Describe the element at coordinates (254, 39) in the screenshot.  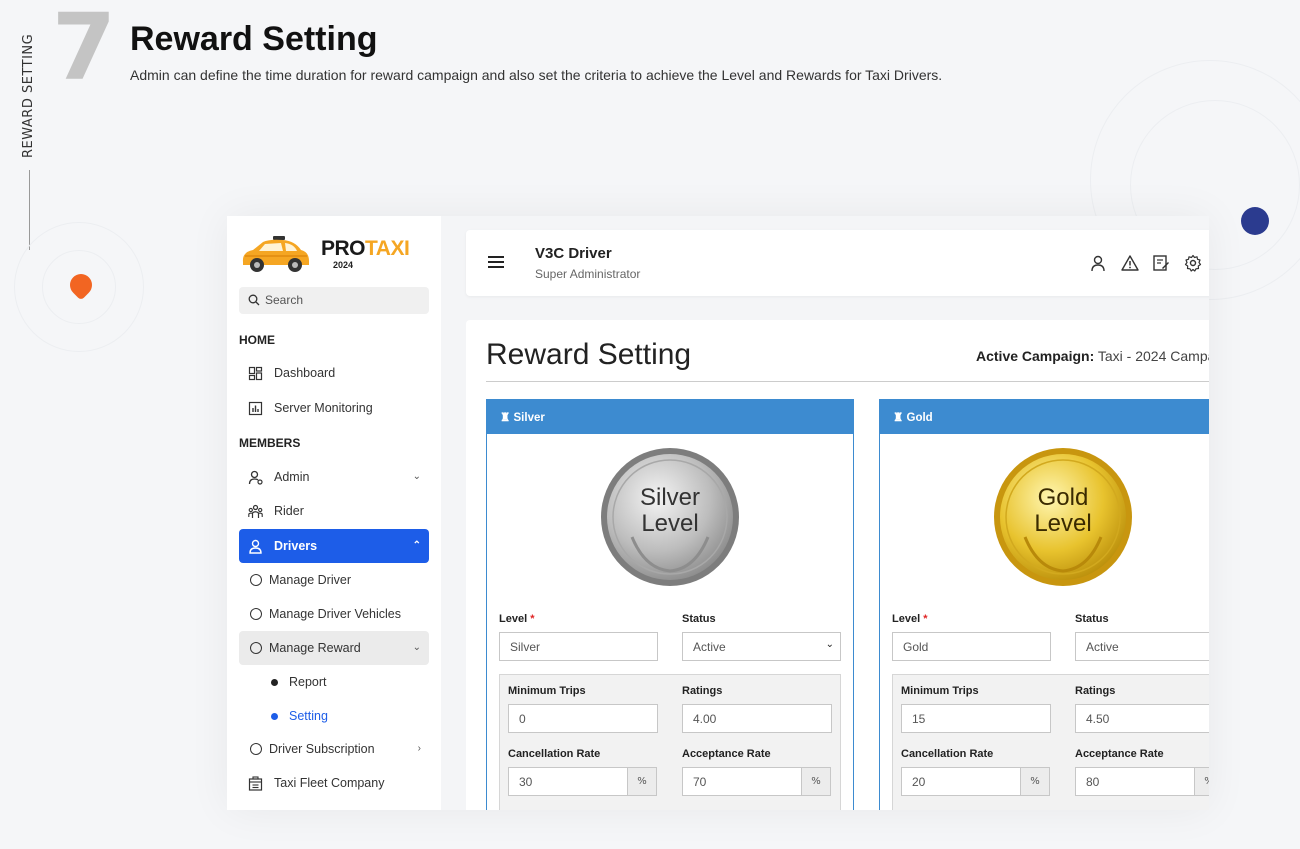
I see `promo-title: Reward Setting` at that location.